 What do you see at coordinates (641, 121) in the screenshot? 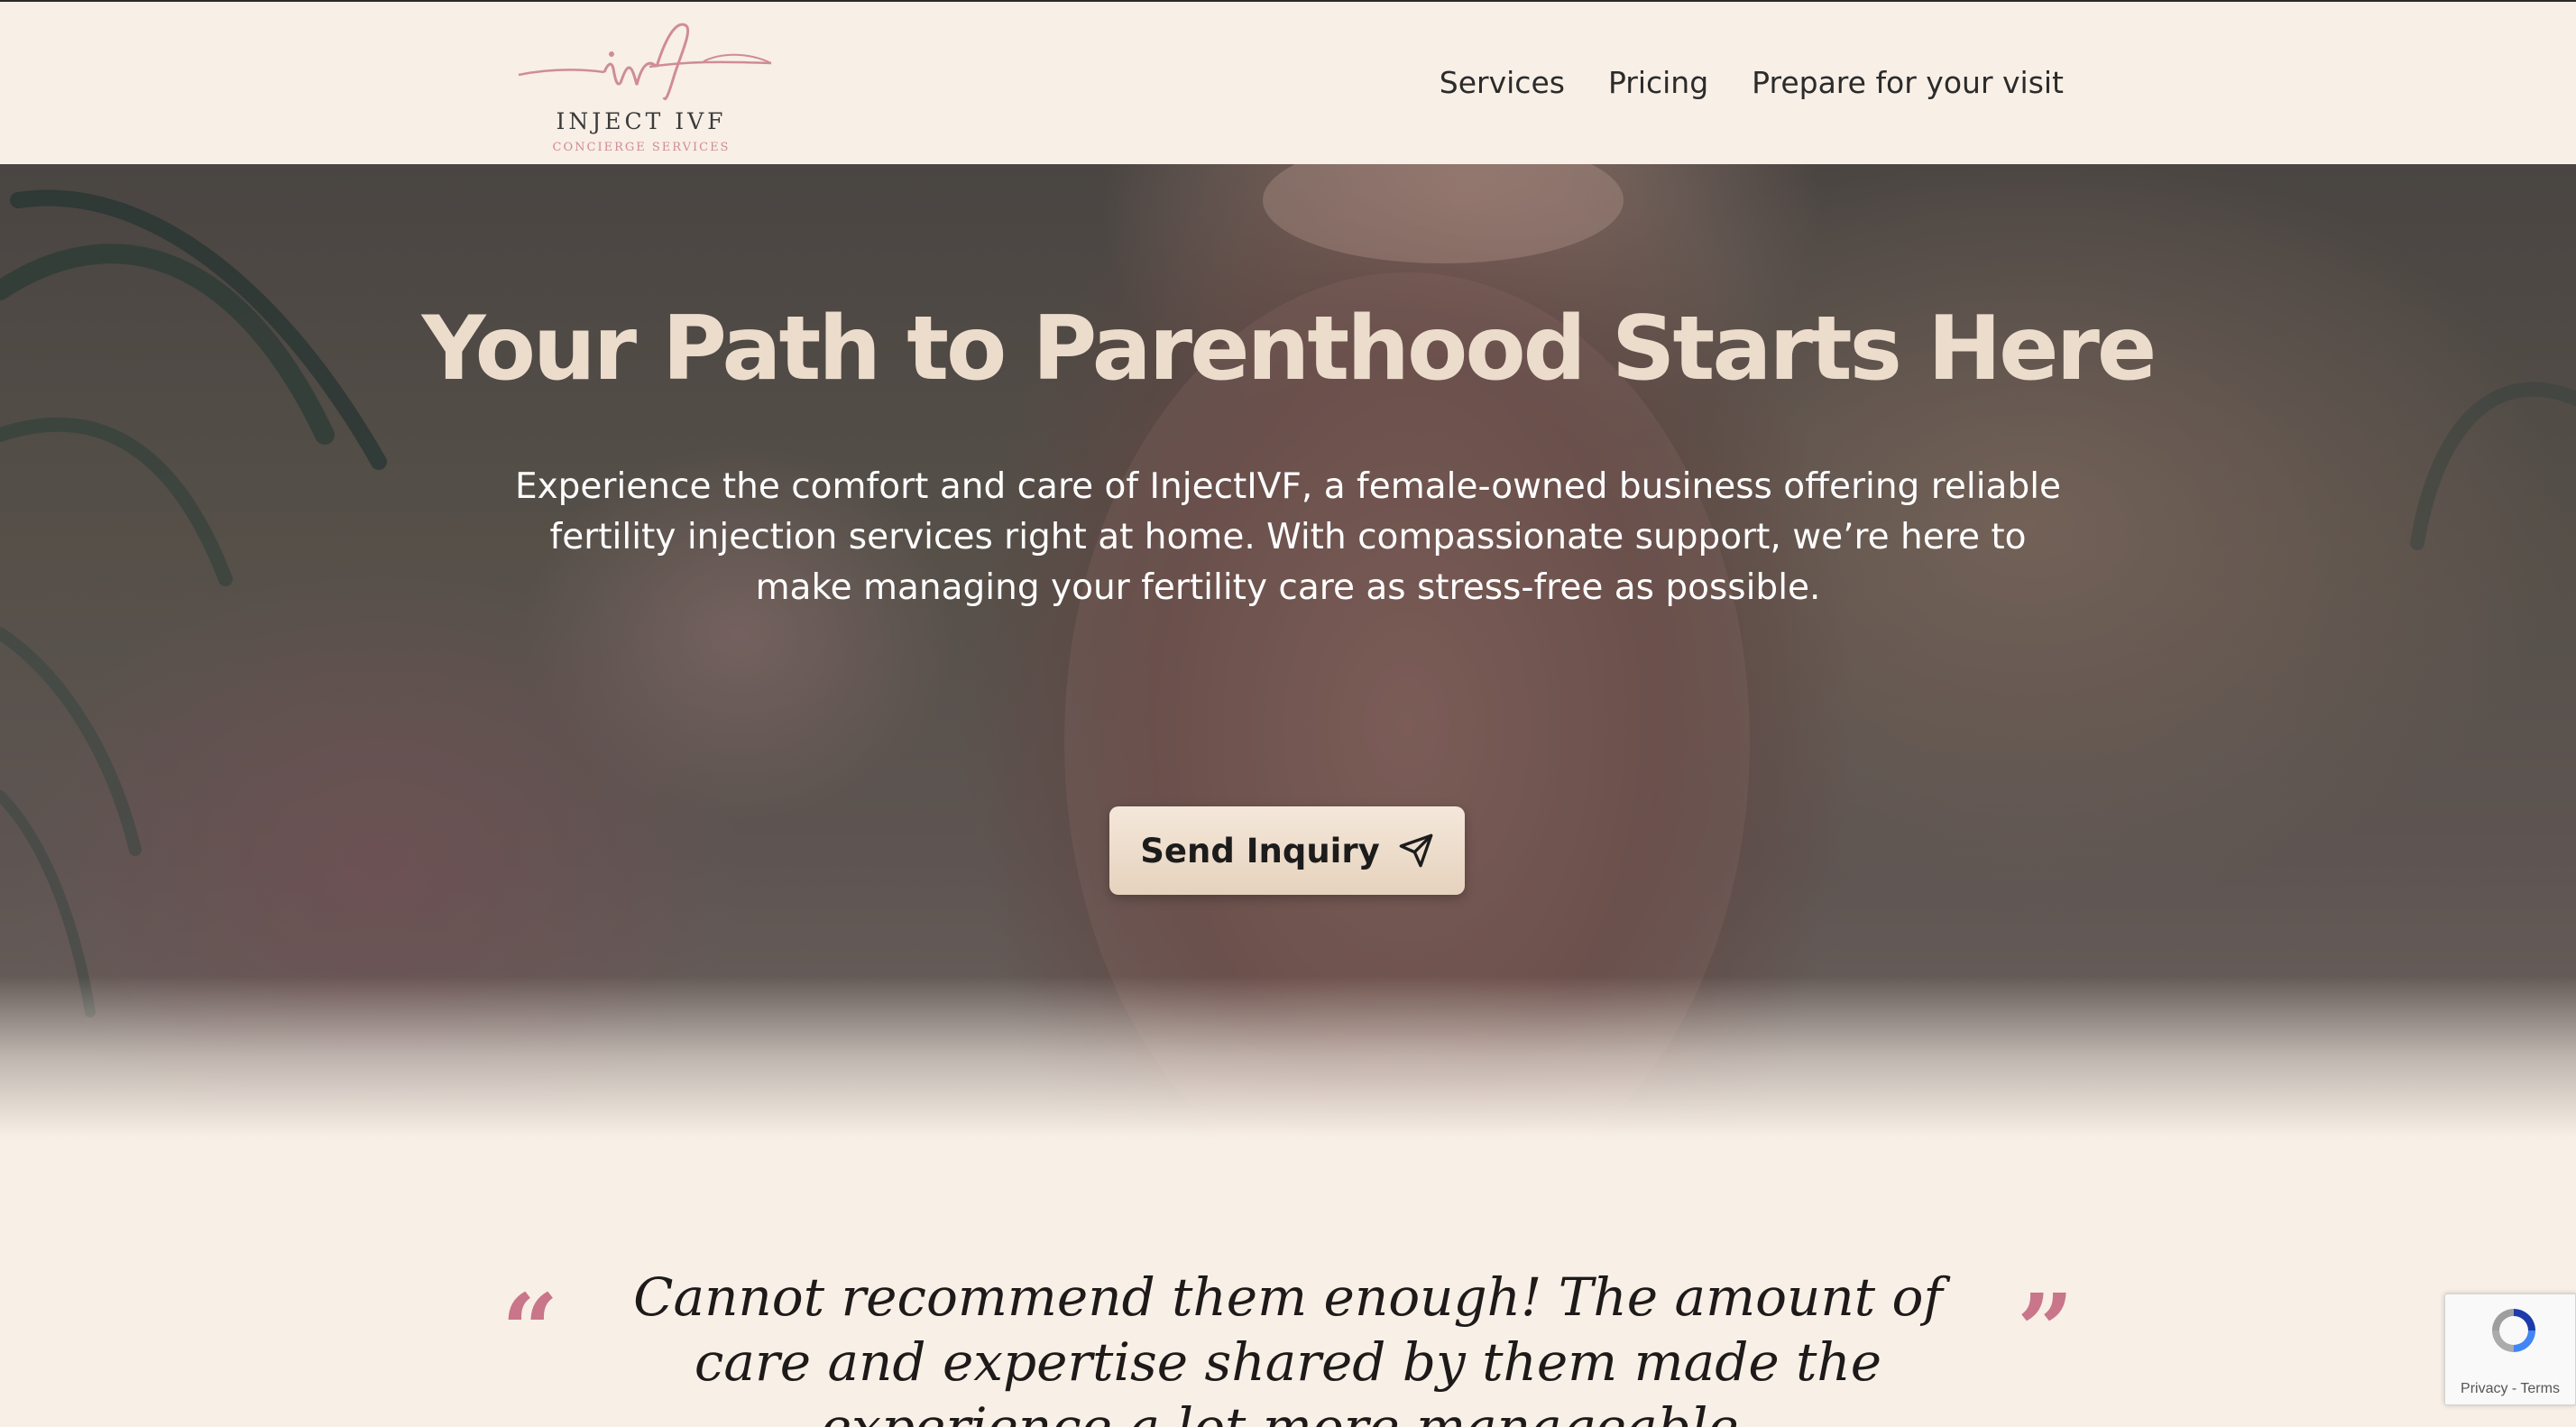
I see `logo-name: INJECT IVF` at bounding box center [641, 121].